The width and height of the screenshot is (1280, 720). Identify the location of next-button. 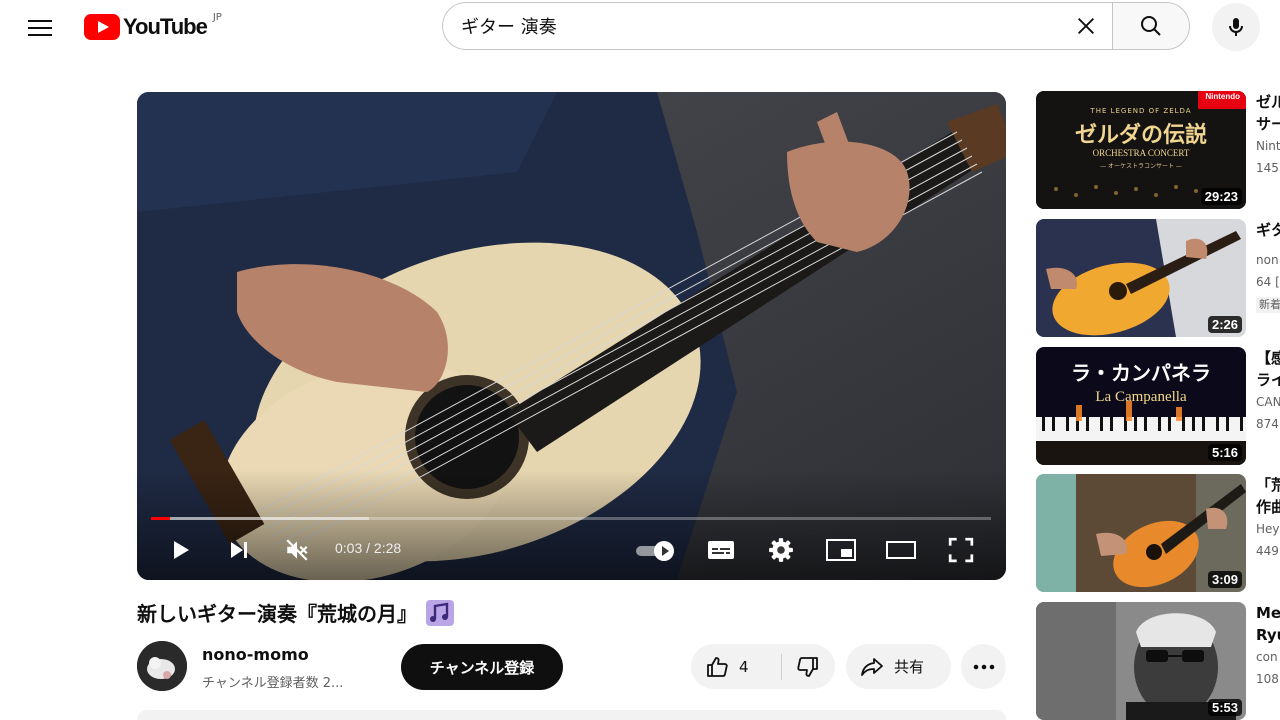
(239, 550).